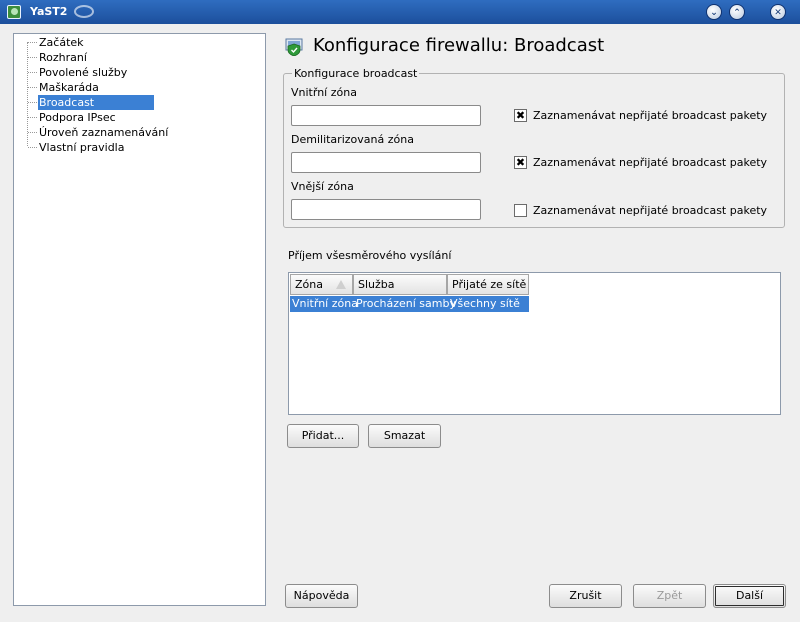 This screenshot has width=800, height=622. What do you see at coordinates (321, 596) in the screenshot?
I see `help-button: Nápověda` at bounding box center [321, 596].